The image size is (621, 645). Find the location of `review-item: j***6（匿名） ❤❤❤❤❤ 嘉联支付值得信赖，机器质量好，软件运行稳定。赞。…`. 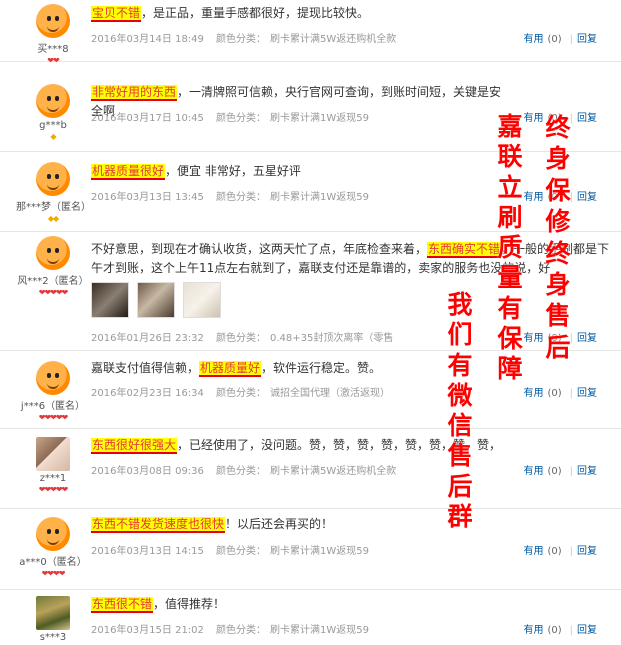

review-item: j***6（匿名） ❤❤❤❤❤ 嘉联支付值得信赖，机器质量好，软件运行稳定。赞。… is located at coordinates (310, 390).